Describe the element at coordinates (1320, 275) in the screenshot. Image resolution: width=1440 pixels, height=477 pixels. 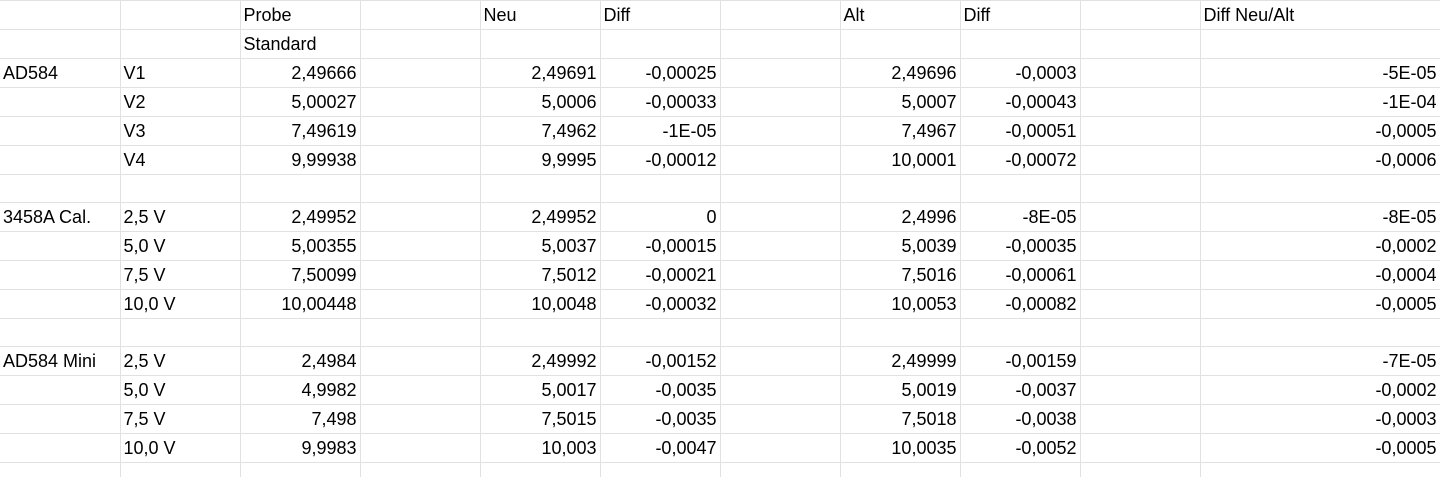
I see `sheet-cell: -0,0004` at that location.